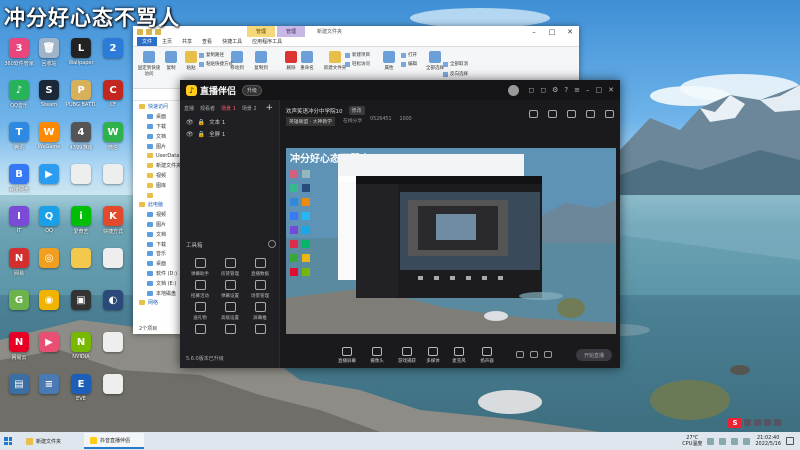 The height and width of the screenshot is (450, 800). Describe the element at coordinates (356, 31) in the screenshot. I see `explorer-titlebar: 管理 管理 新建文件夹 – □ ✕` at that location.